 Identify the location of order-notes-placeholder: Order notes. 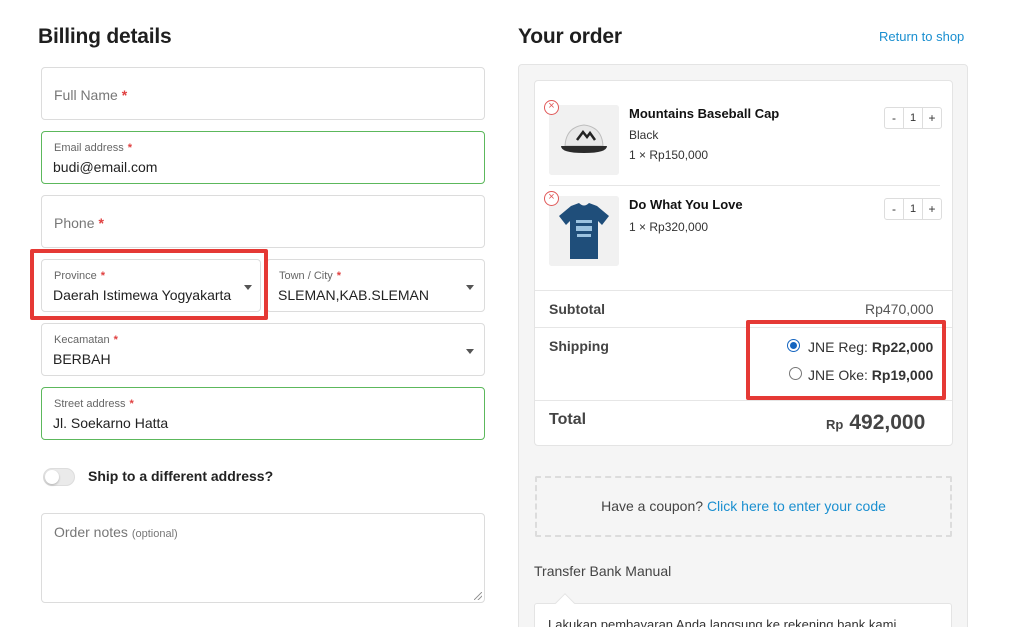
(91, 532).